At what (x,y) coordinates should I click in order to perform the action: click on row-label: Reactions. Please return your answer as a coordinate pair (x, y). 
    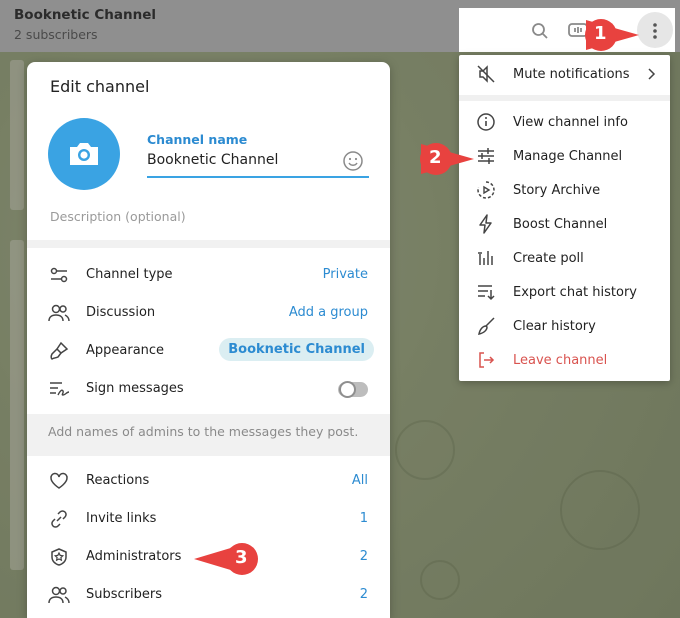
    Looking at the image, I should click on (118, 480).